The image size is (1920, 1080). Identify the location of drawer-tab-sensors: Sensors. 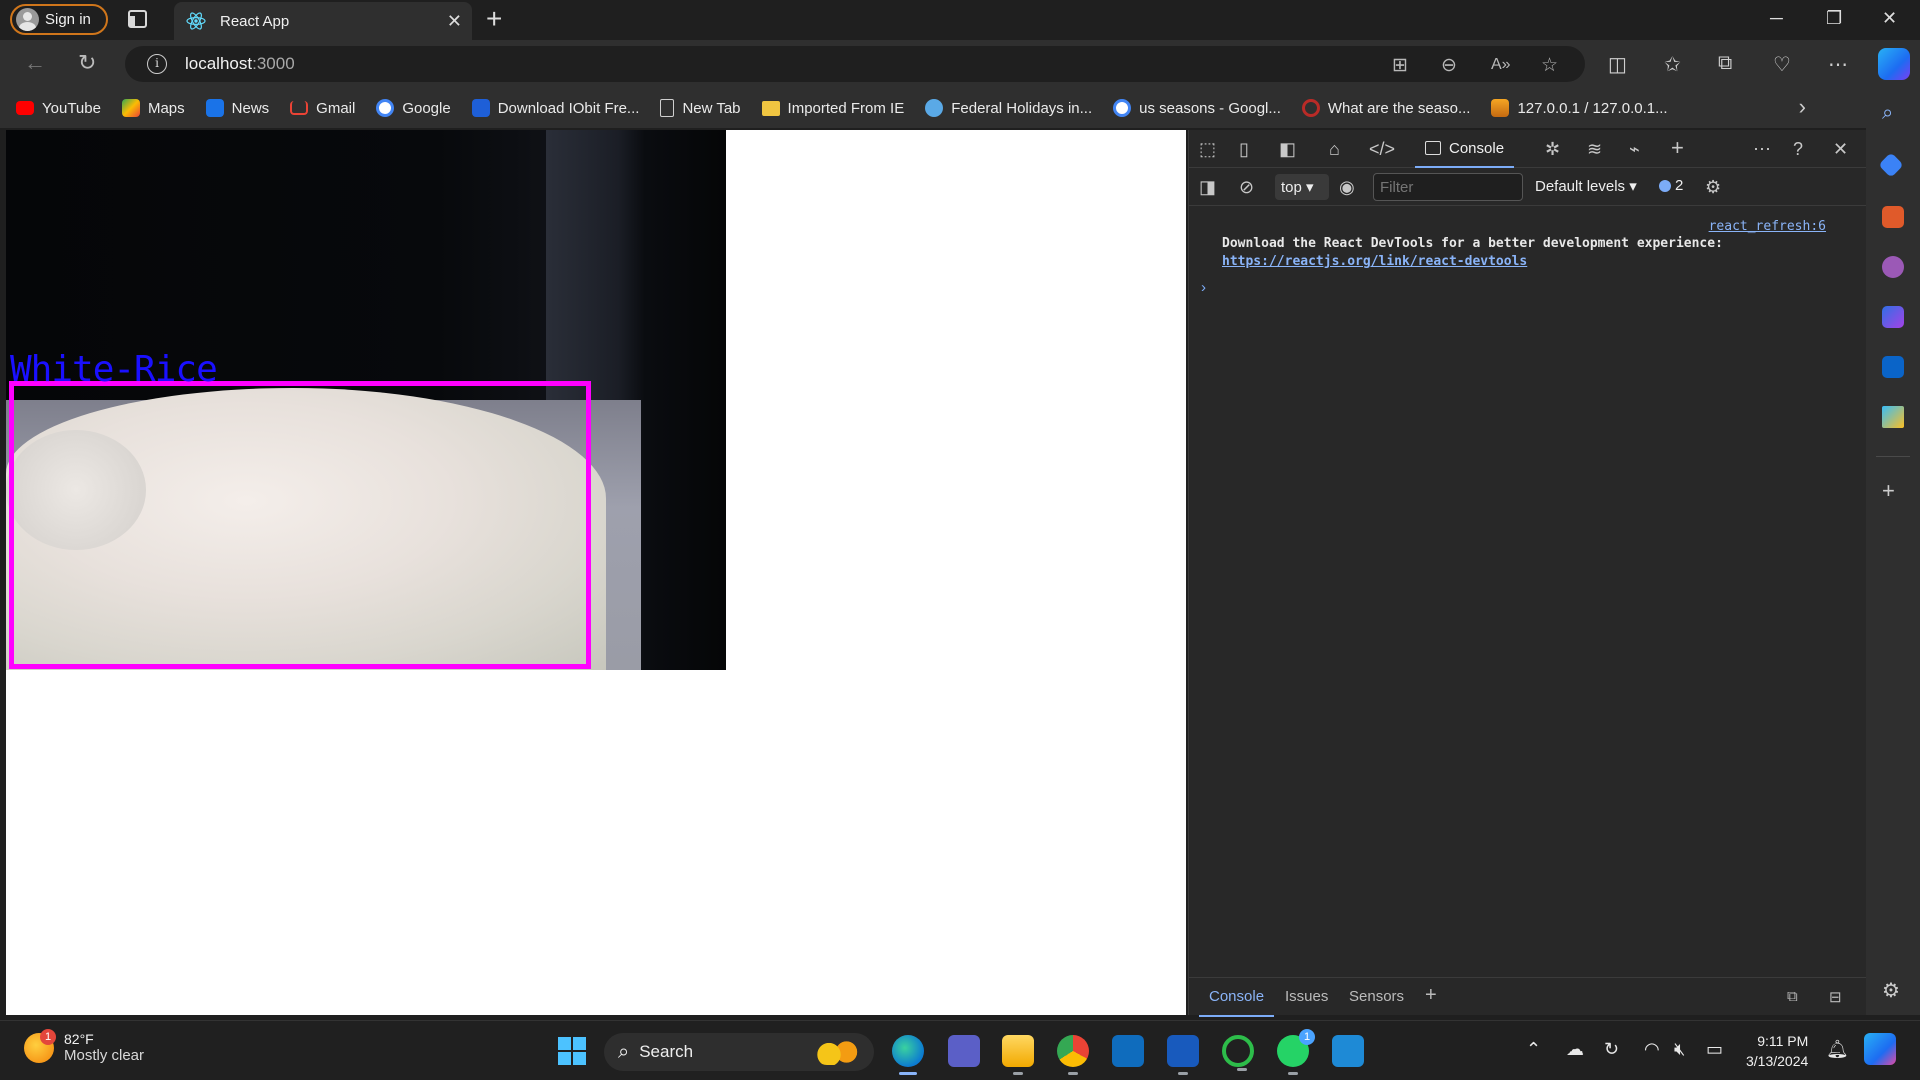
(1376, 996).